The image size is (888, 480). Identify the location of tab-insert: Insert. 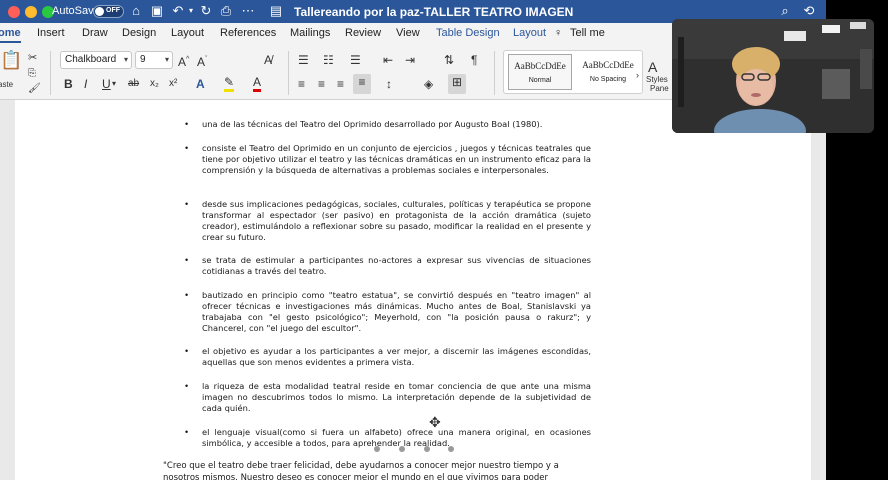
(51, 33).